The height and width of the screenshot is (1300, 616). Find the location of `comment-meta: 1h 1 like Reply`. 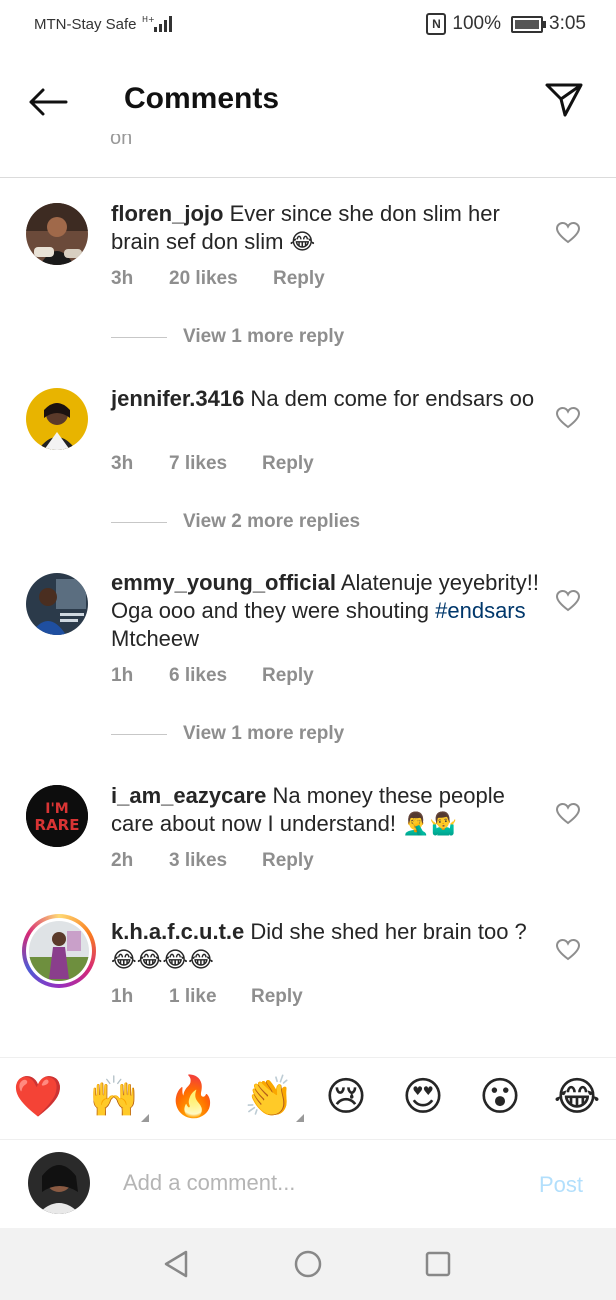

comment-meta: 1h 1 like Reply is located at coordinates (207, 997).